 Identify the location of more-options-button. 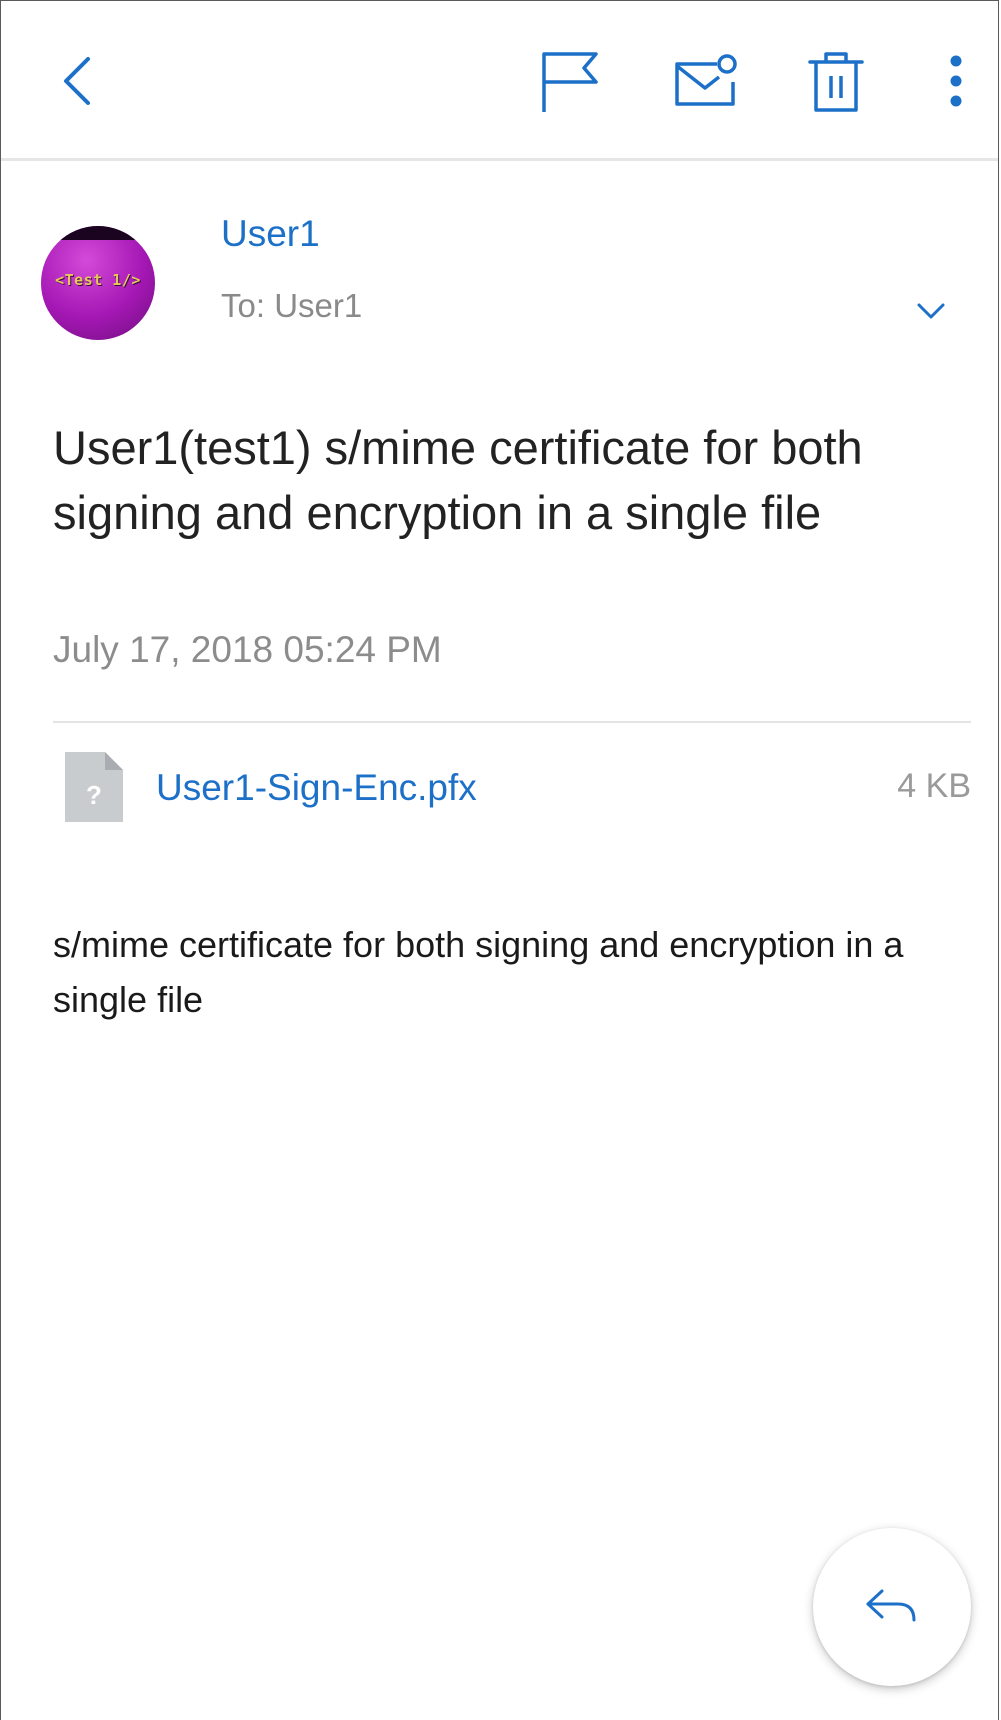
(956, 81).